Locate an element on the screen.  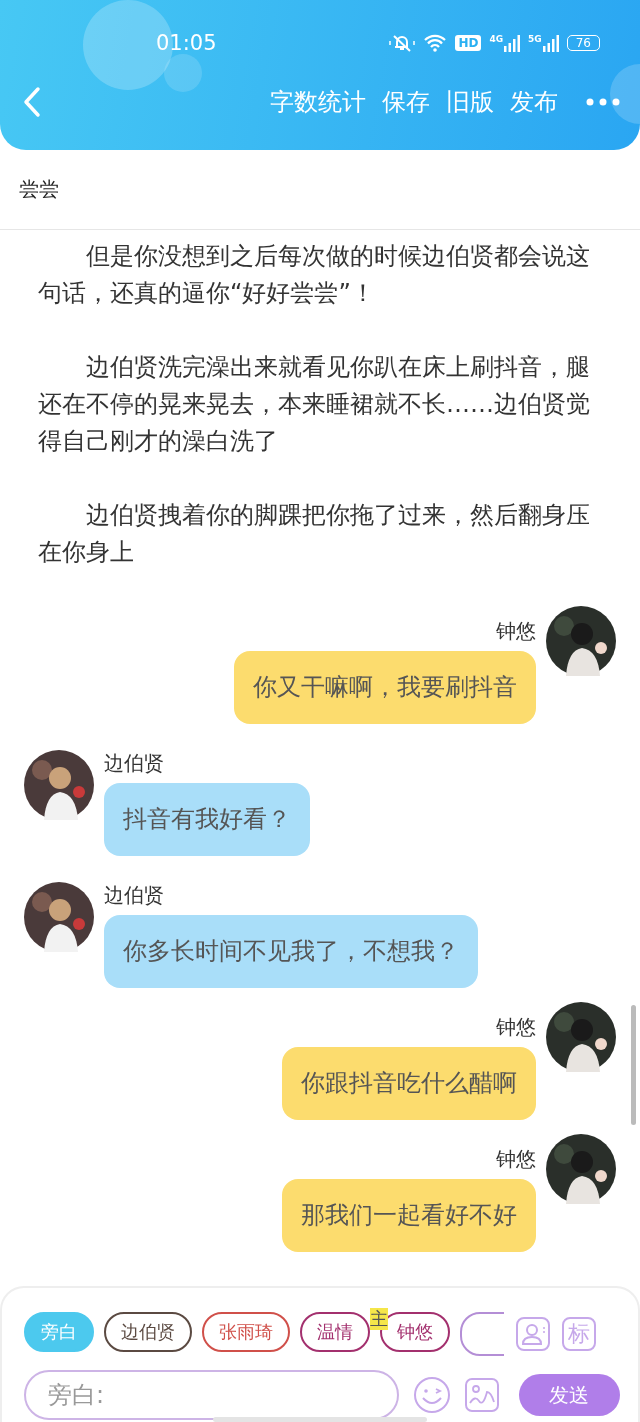
main-badge: 主 is located at coordinates (379, 1319).